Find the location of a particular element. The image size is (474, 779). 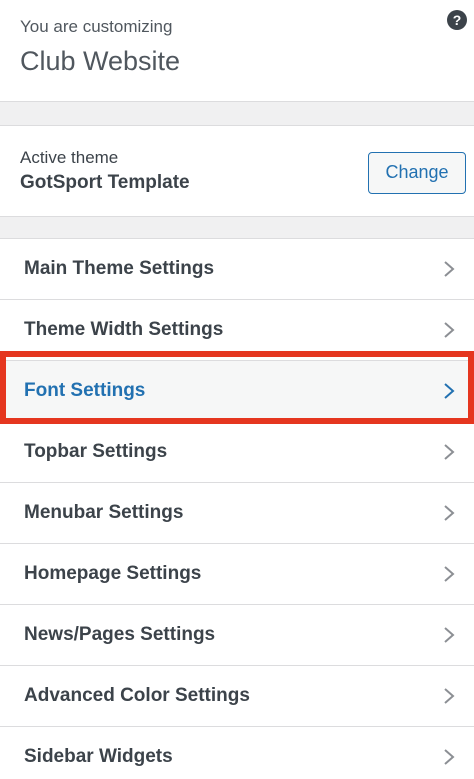

section-item-topbar-settings: Topbar Settings is located at coordinates (237, 452).